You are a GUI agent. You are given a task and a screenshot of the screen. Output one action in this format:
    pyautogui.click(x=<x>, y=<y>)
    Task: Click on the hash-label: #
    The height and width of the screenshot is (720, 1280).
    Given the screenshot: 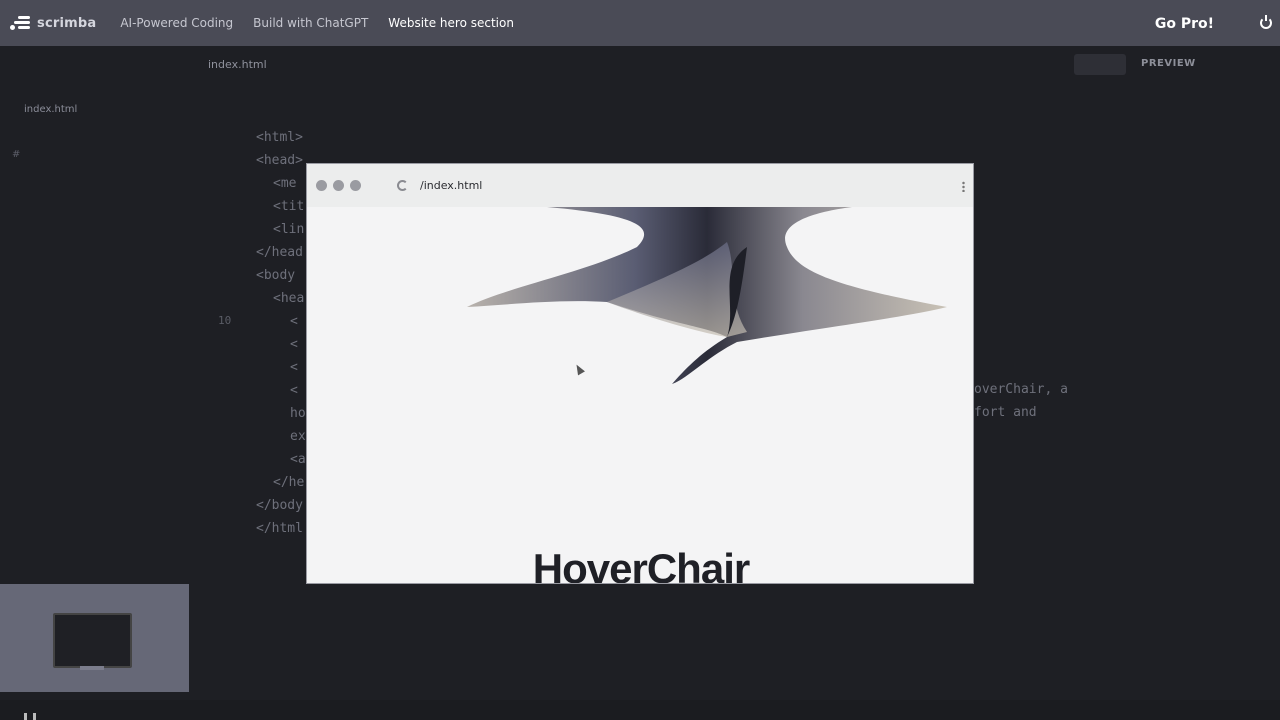 What is the action you would take?
    pyautogui.click(x=16, y=154)
    